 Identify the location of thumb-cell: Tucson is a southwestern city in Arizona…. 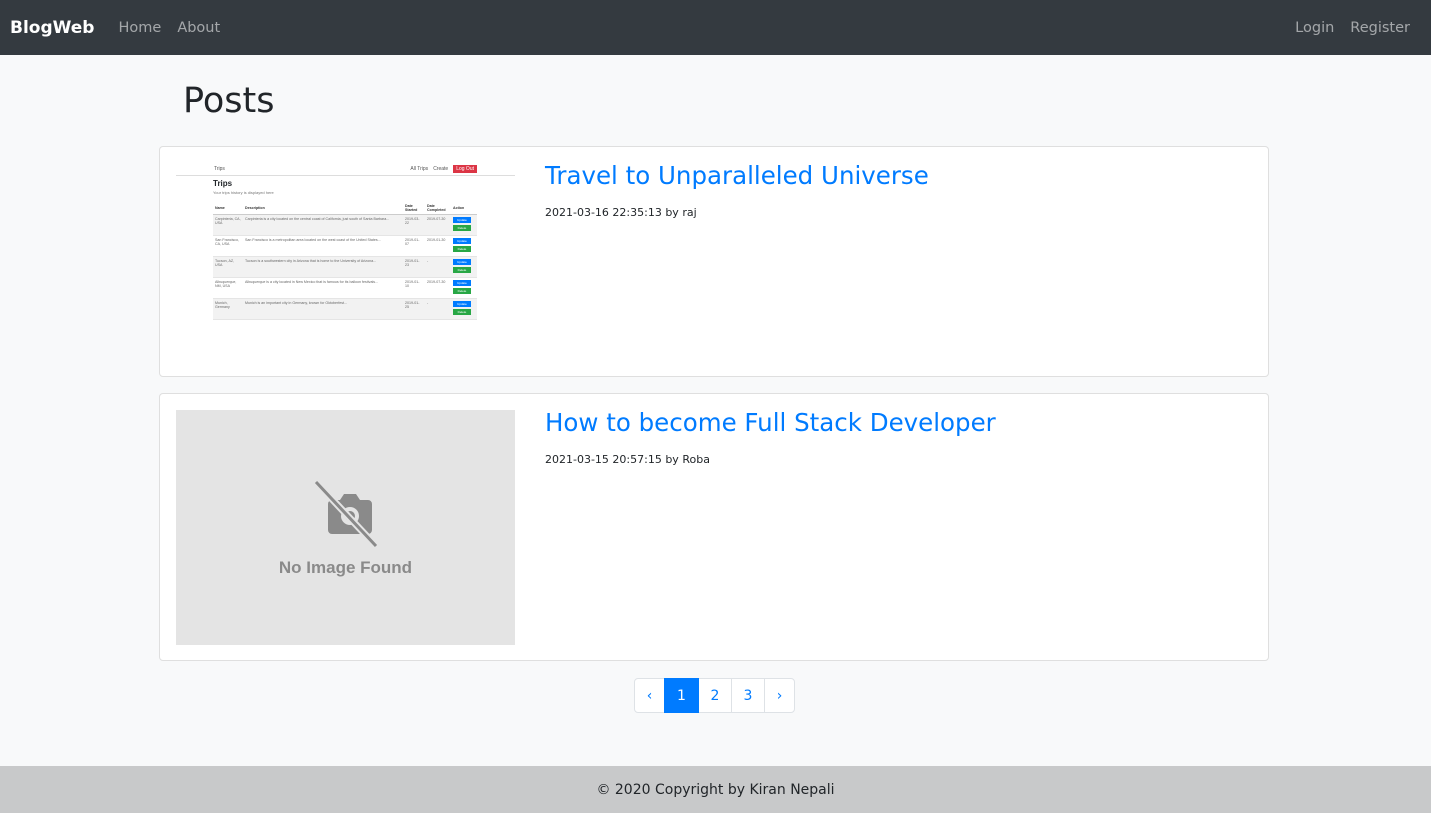
(323, 267).